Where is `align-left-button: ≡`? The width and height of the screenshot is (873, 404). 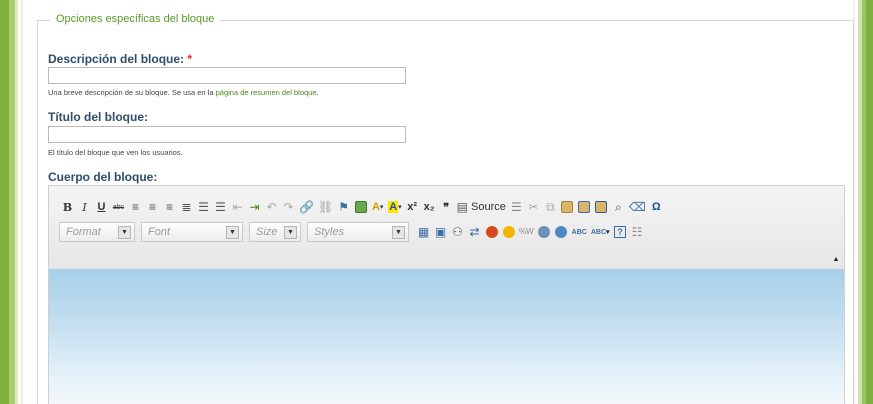 align-left-button: ≡ is located at coordinates (135, 207).